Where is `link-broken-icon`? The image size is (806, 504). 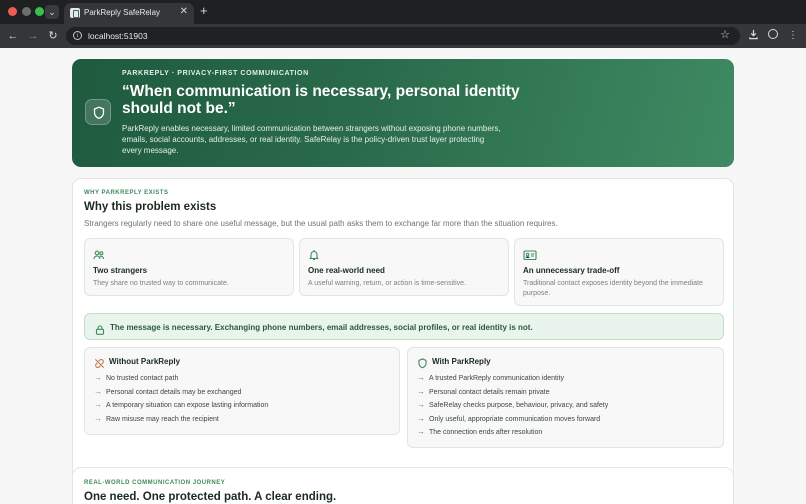
link-broken-icon is located at coordinates (99, 365).